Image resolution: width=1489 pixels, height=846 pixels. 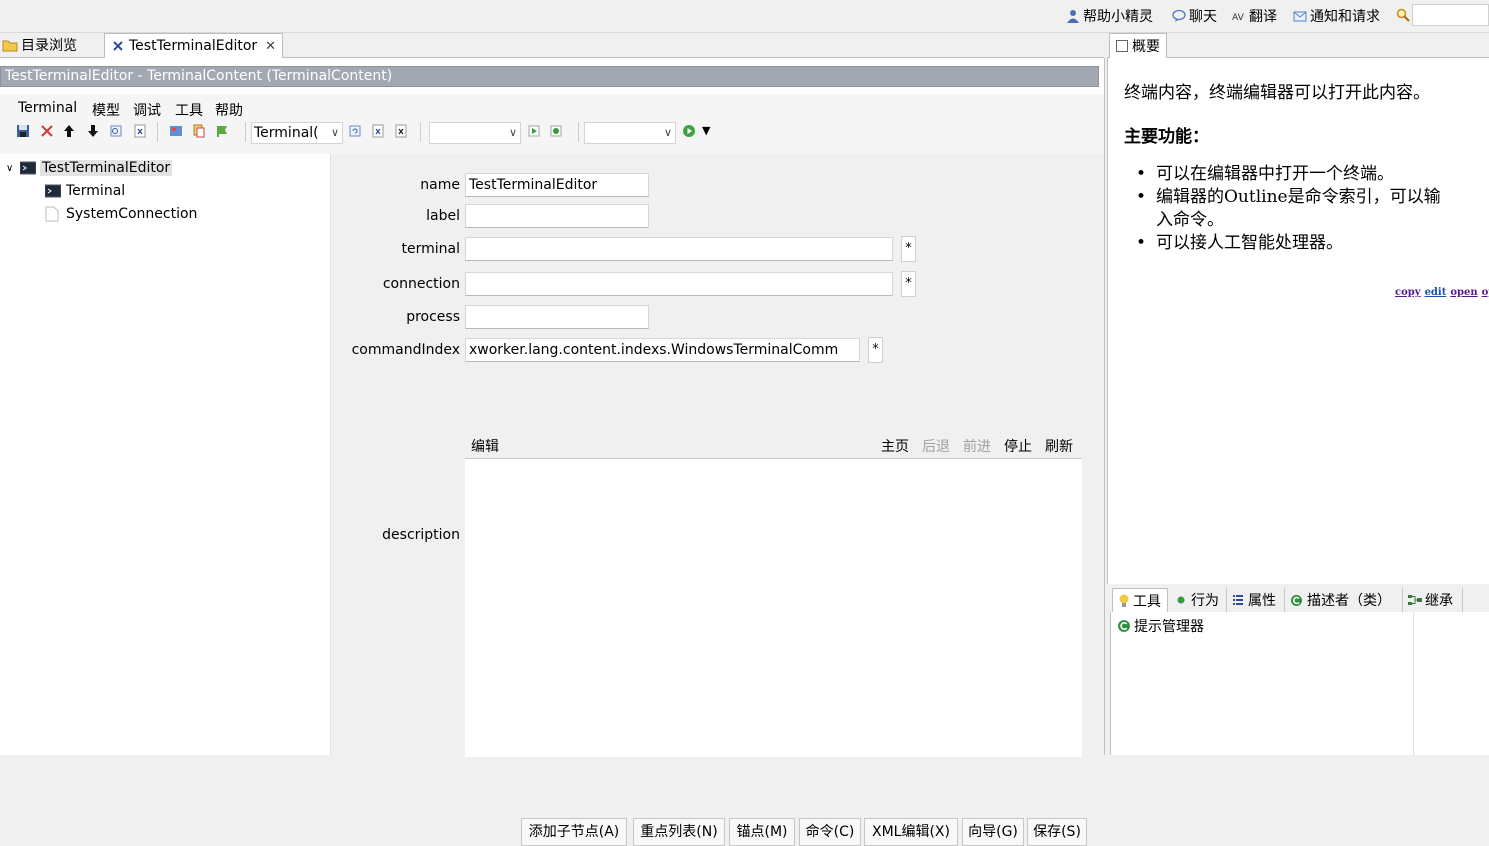 What do you see at coordinates (1433, 600) in the screenshot?
I see `tab-inheritance: 继承` at bounding box center [1433, 600].